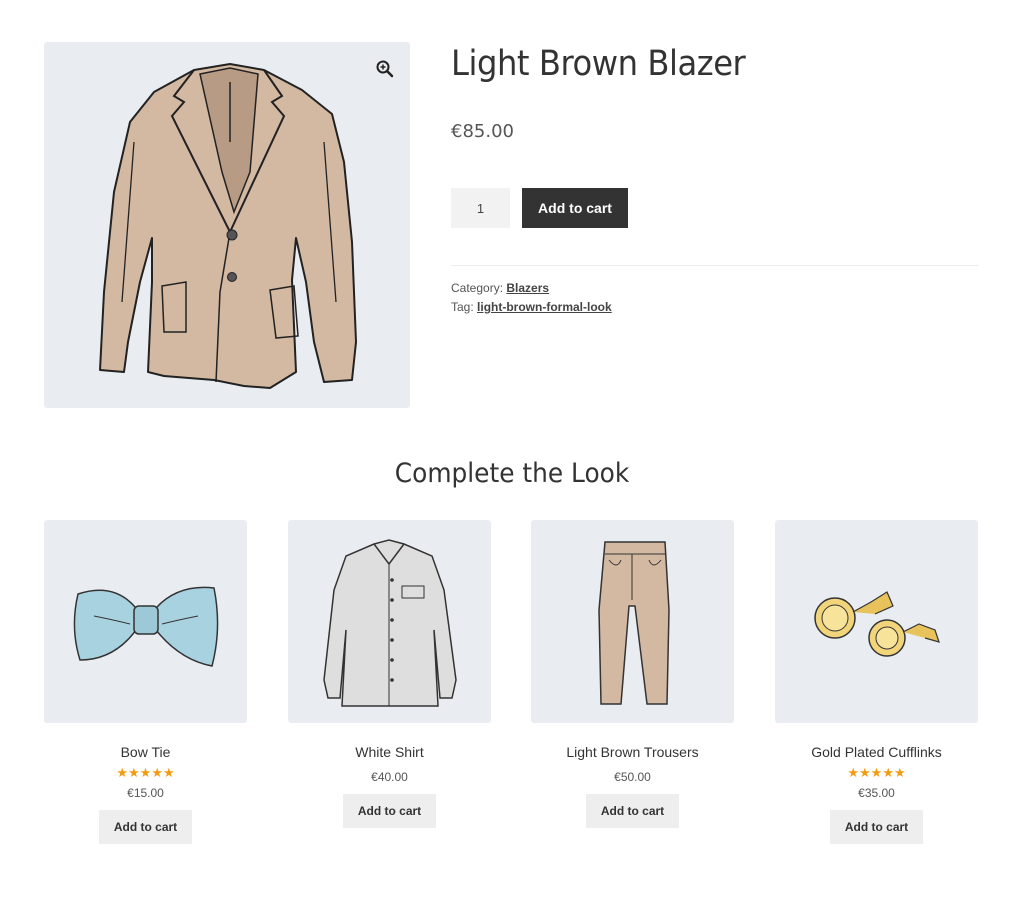 The width and height of the screenshot is (1024, 906). I want to click on shirt-illustration, so click(390, 623).